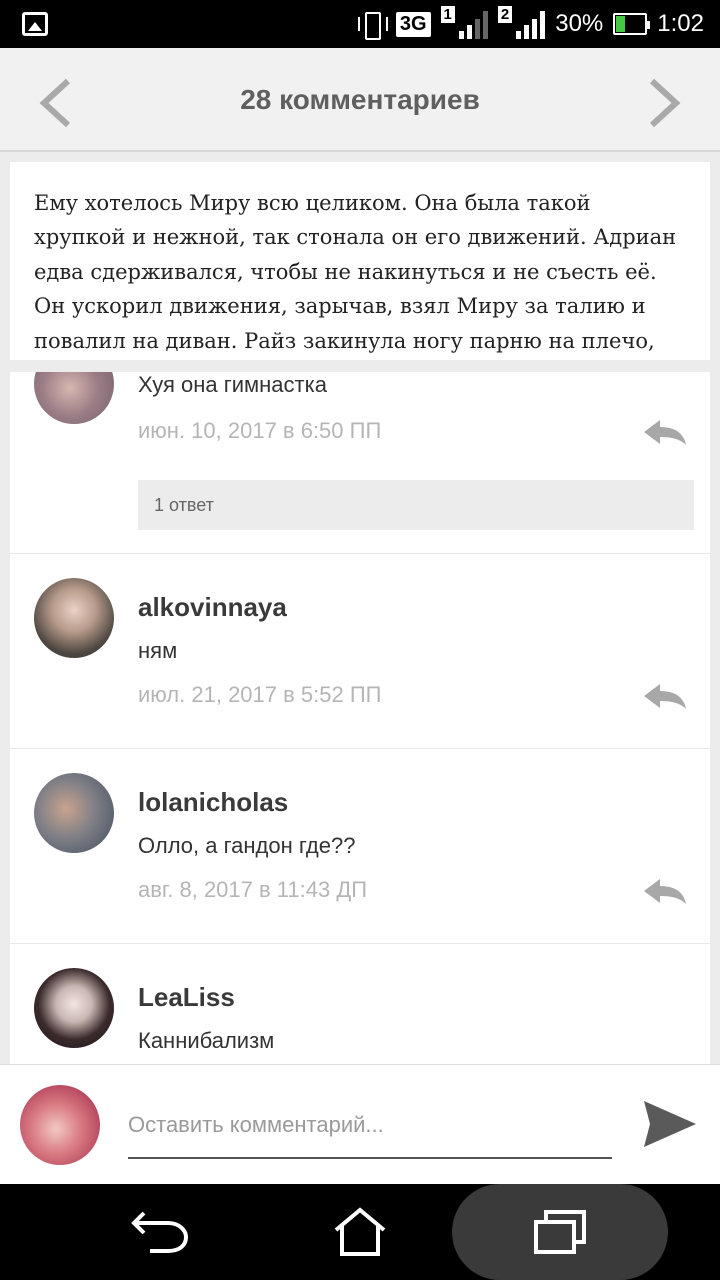  Describe the element at coordinates (260, 430) in the screenshot. I see `comment-date: июн. 10, 2017 в 6:50 ПП` at that location.